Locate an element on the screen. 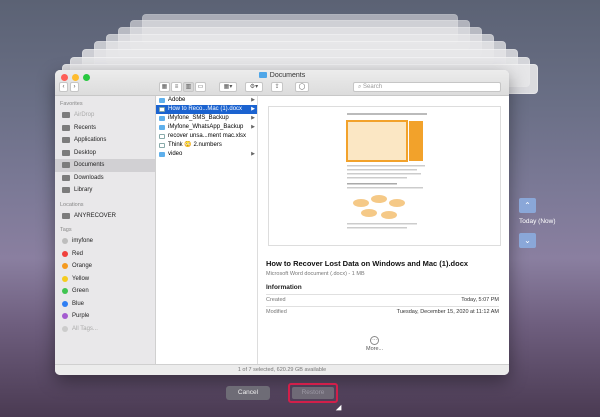 Image resolution: width=600 pixels, height=417 pixels. applications-icon is located at coordinates (66, 140).